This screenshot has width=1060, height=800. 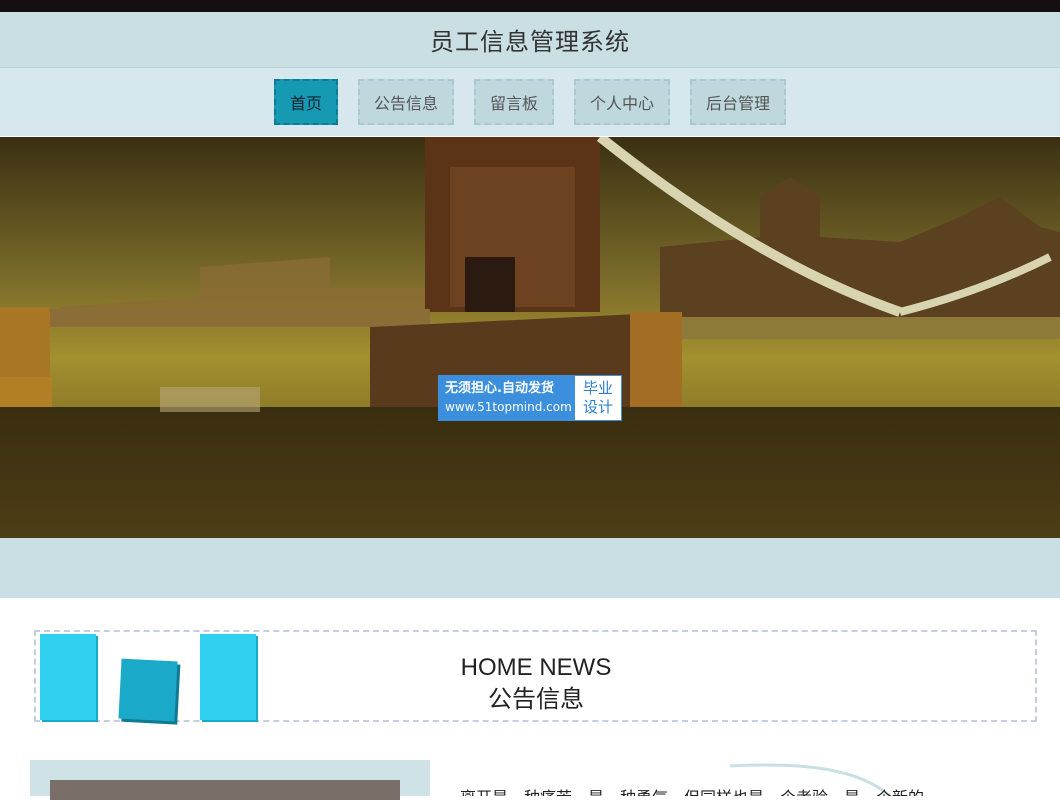 What do you see at coordinates (536, 699) in the screenshot?
I see `section-title-cn: 公告信息` at bounding box center [536, 699].